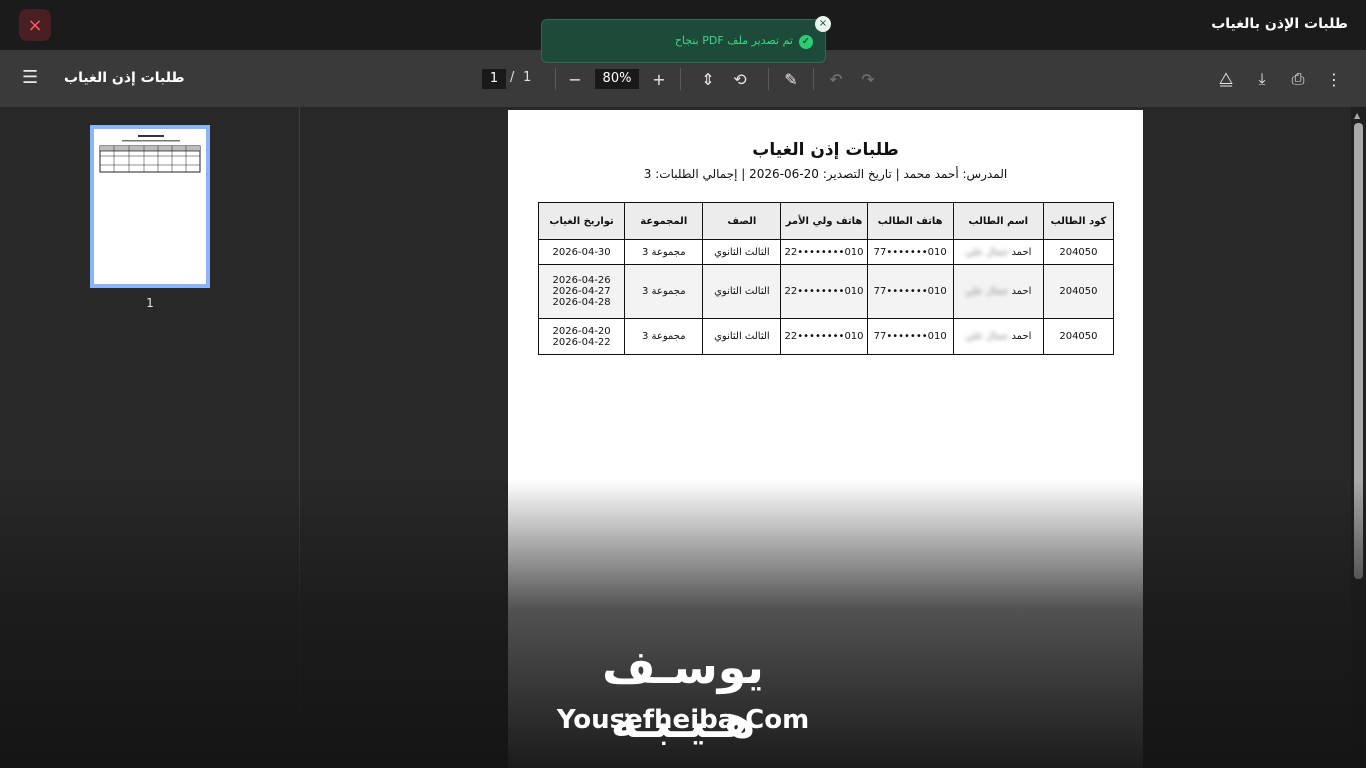  I want to click on print-icon: ⎙, so click(1298, 79).